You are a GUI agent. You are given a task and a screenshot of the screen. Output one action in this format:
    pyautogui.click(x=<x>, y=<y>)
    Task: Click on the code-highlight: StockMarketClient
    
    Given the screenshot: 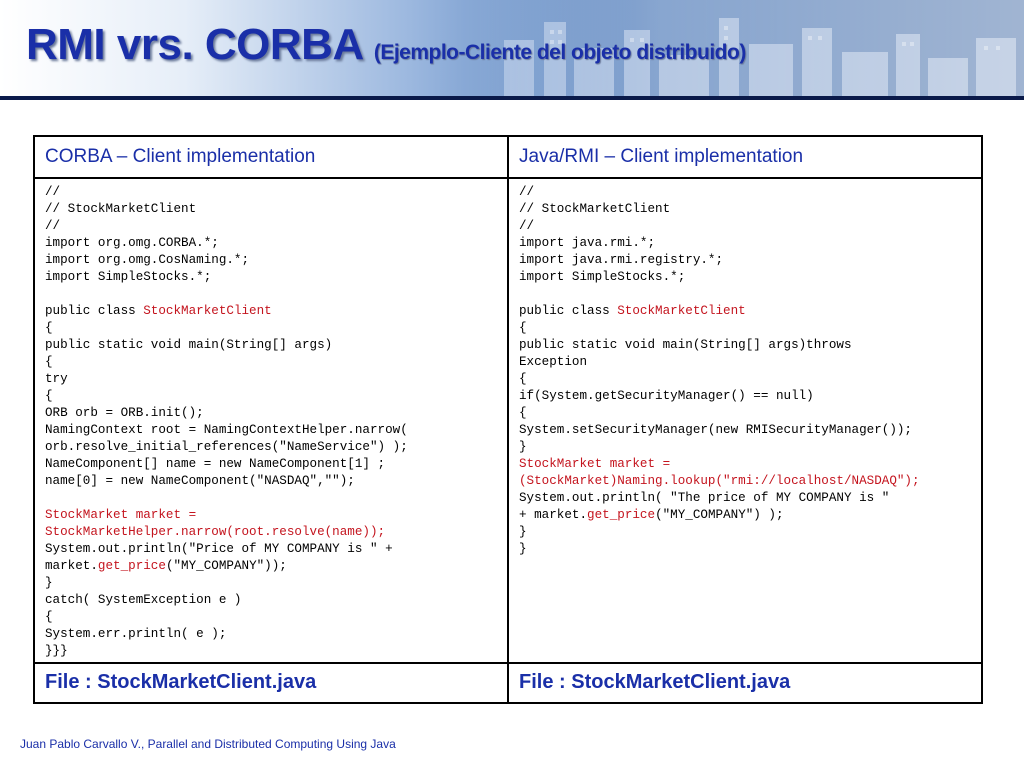 What is the action you would take?
    pyautogui.click(x=681, y=311)
    